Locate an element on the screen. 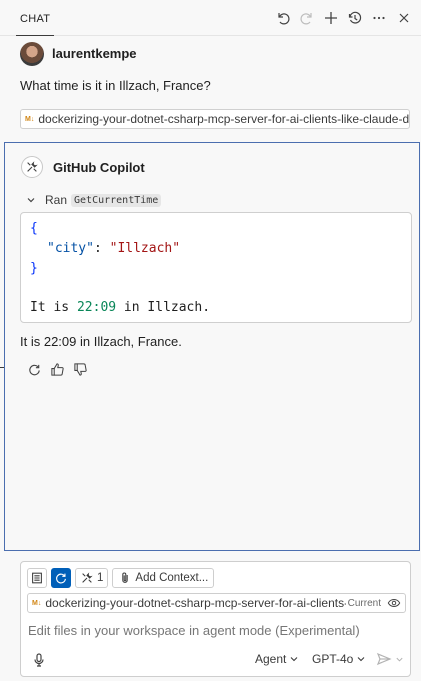 Image resolution: width=421 pixels, height=681 pixels. code-close-brace: } is located at coordinates (34, 268).